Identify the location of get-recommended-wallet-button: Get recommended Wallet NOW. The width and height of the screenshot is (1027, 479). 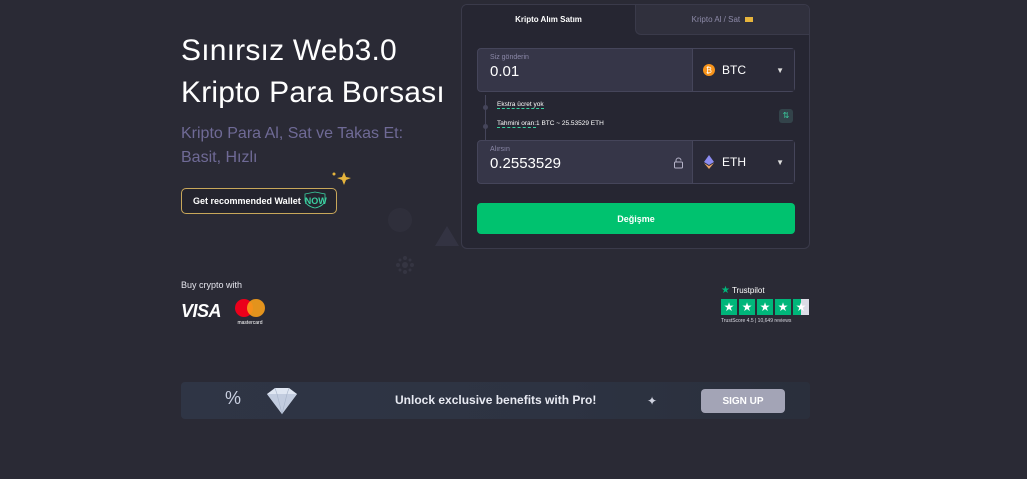
(259, 201).